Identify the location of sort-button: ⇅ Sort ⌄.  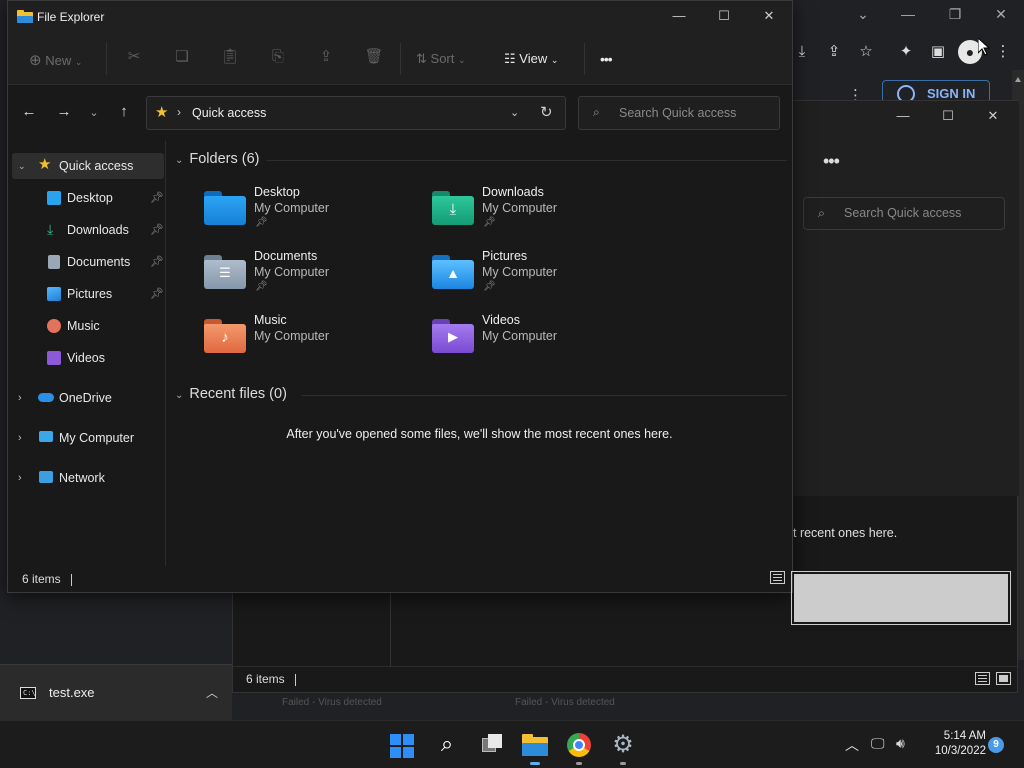
(441, 59).